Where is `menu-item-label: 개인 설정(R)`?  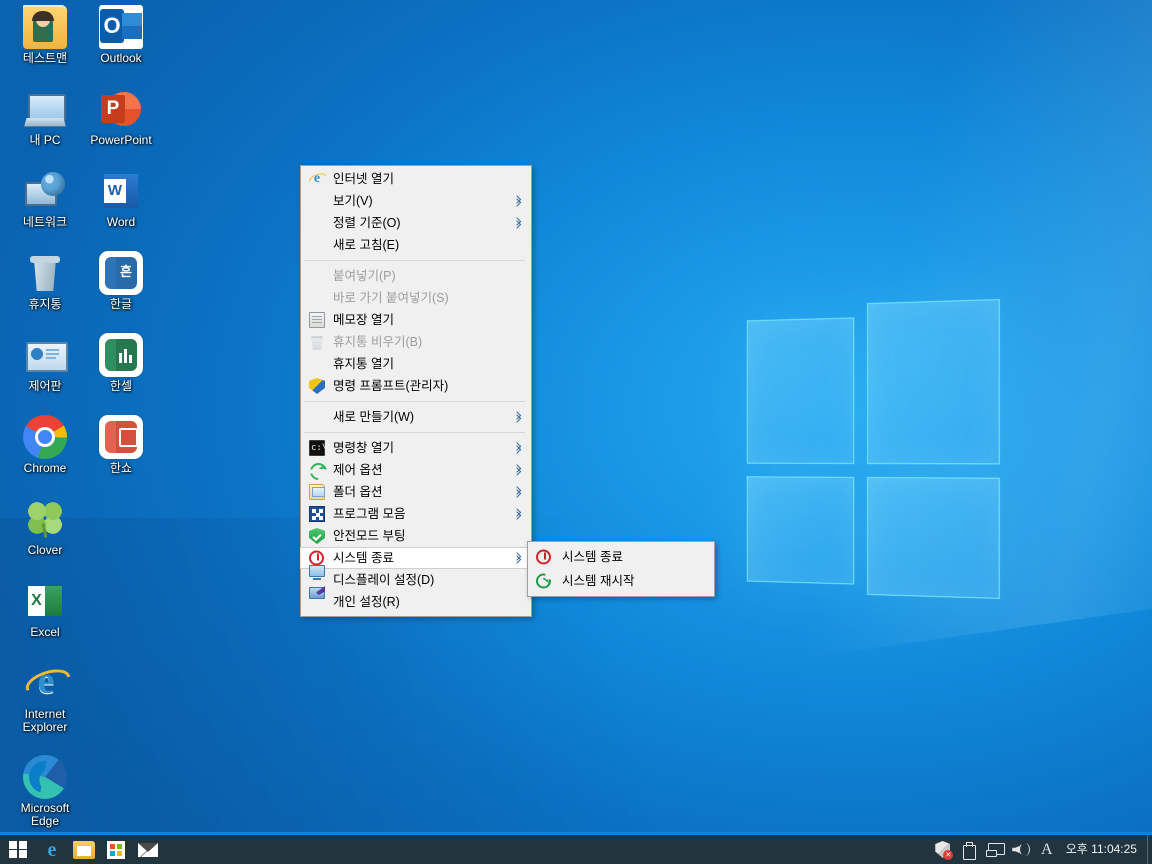 menu-item-label: 개인 설정(R) is located at coordinates (366, 602).